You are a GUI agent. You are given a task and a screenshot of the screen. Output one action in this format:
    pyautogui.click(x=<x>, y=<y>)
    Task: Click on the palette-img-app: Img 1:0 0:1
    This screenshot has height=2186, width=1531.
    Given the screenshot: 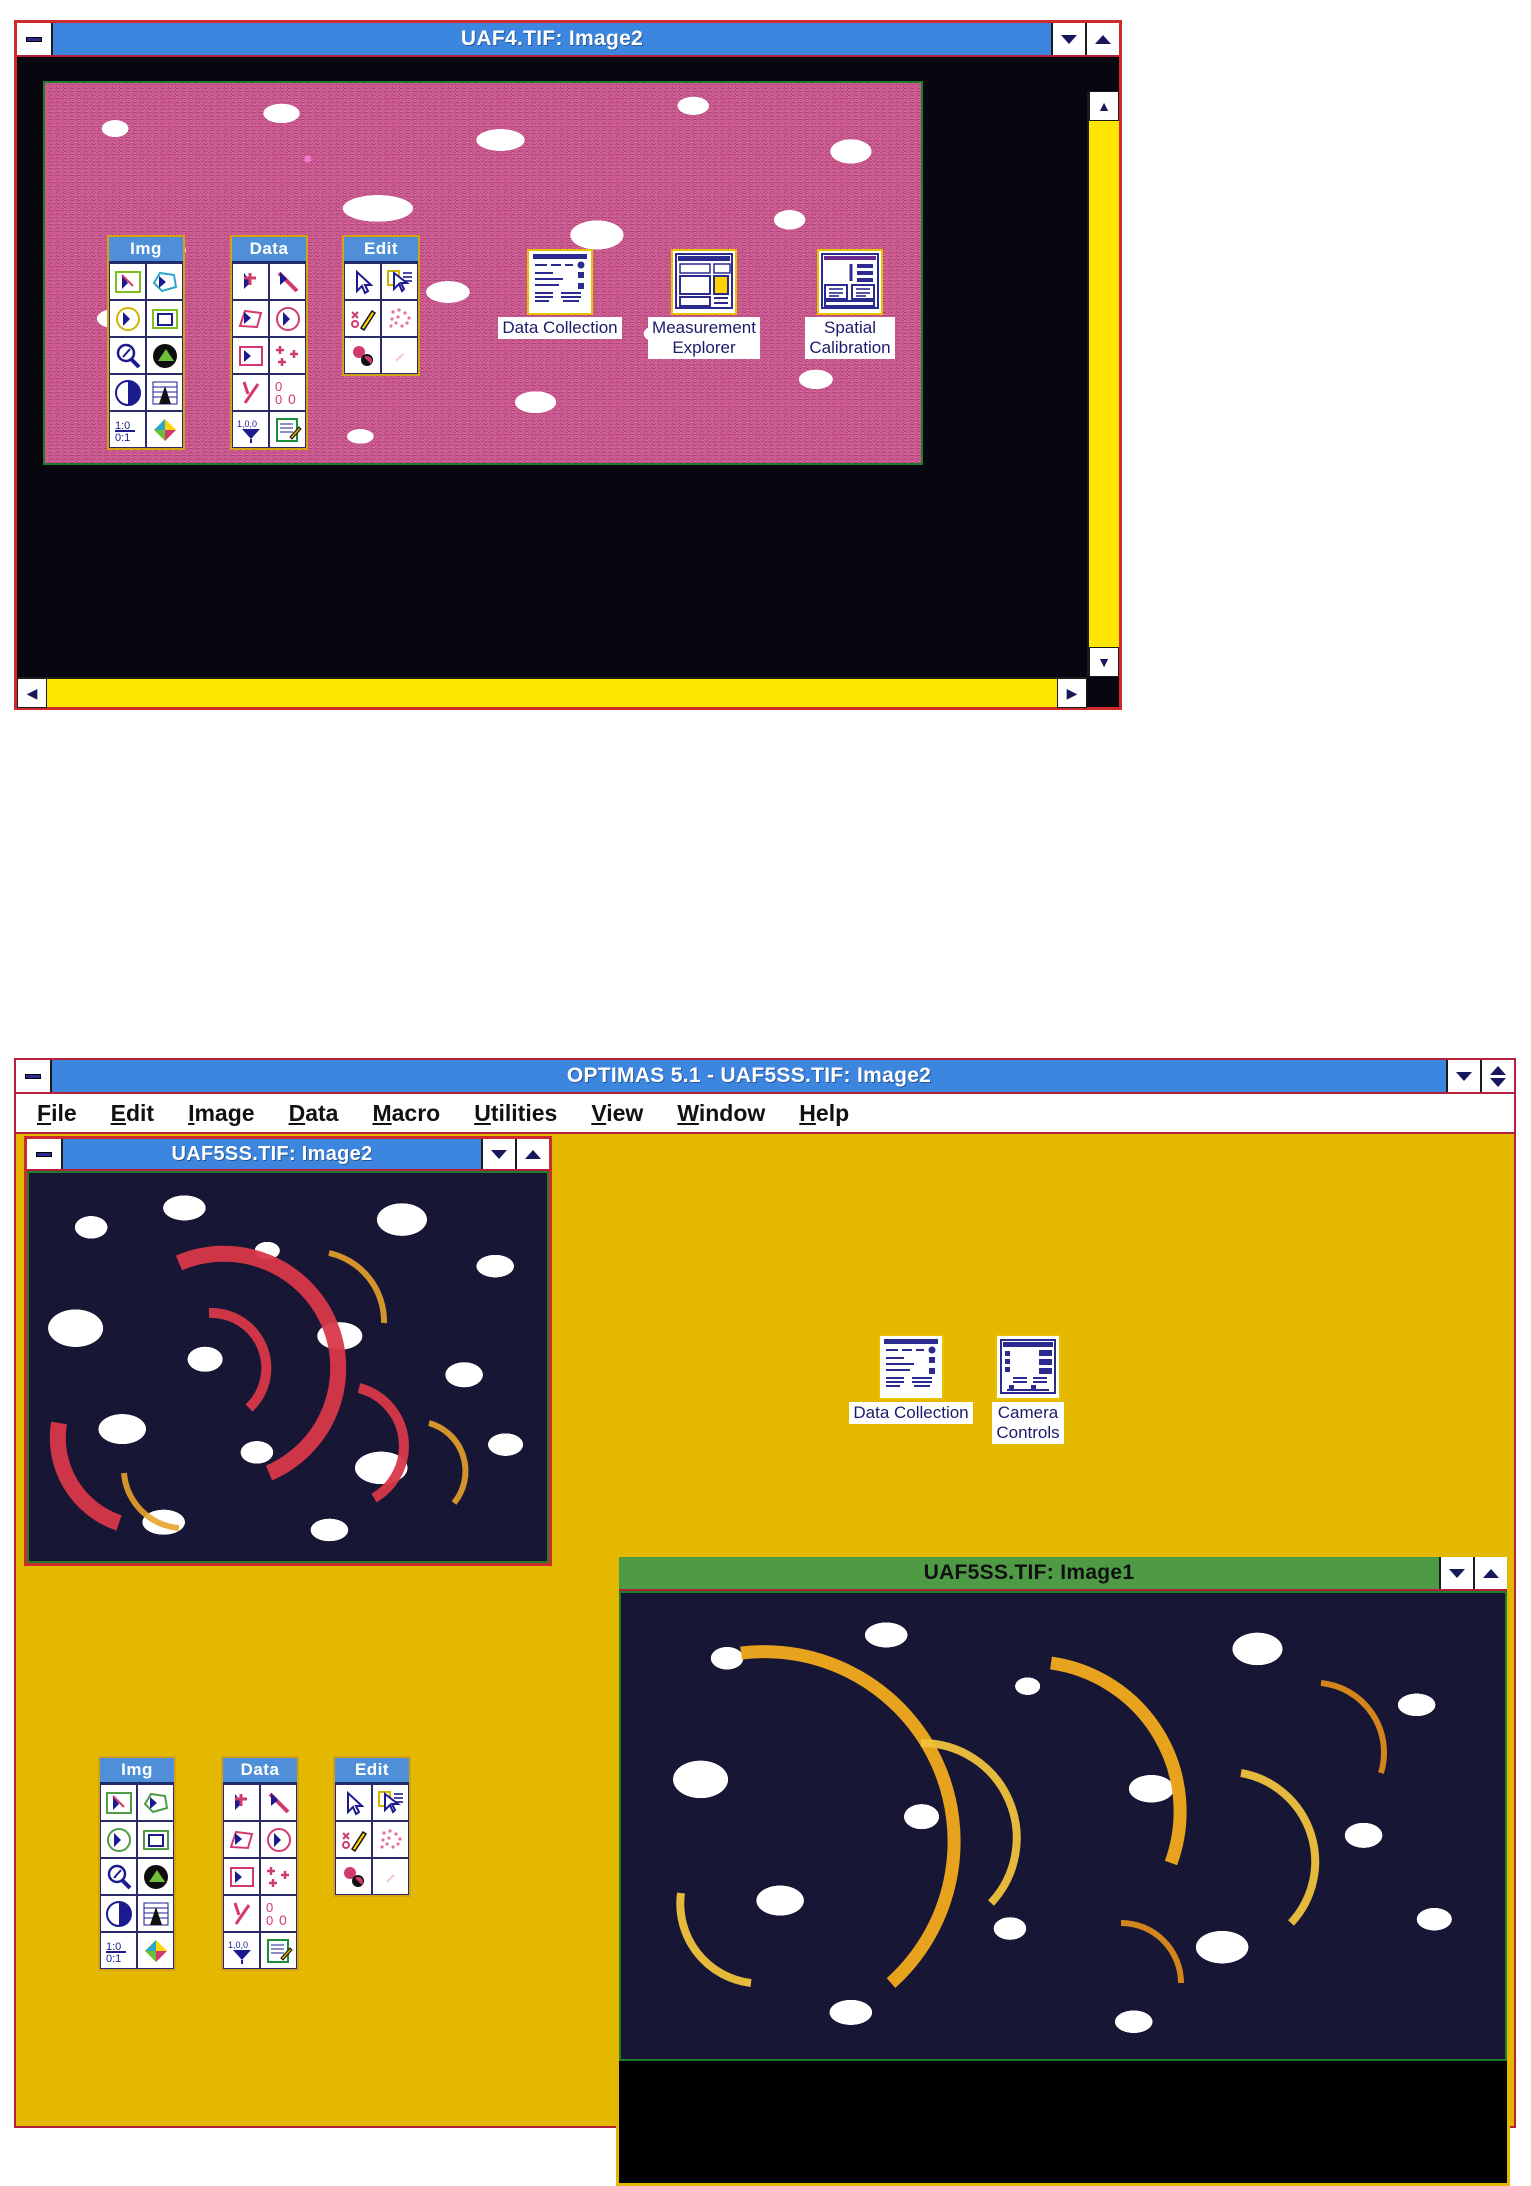 What is the action you would take?
    pyautogui.click(x=137, y=1863)
    